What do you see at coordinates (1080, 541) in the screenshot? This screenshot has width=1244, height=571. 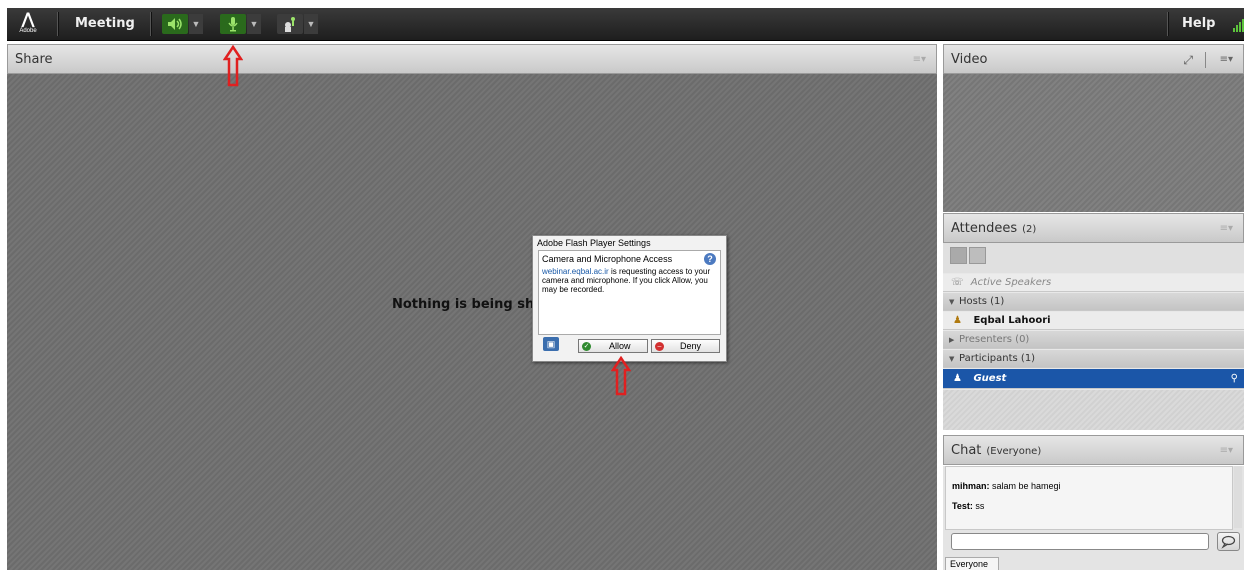 I see `chat-input` at bounding box center [1080, 541].